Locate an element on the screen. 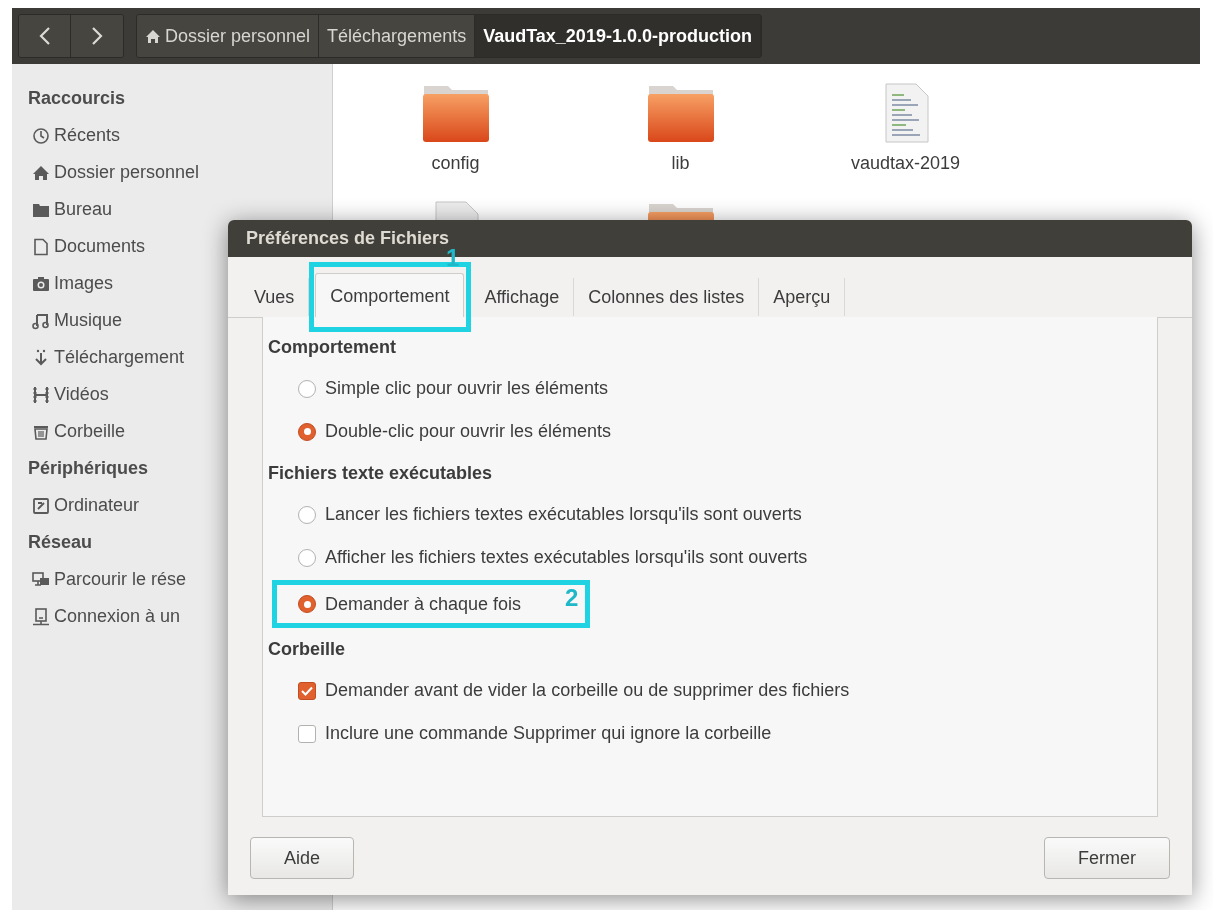 This screenshot has height=910, width=1213. sidebar-item: Musique is located at coordinates (75, 320).